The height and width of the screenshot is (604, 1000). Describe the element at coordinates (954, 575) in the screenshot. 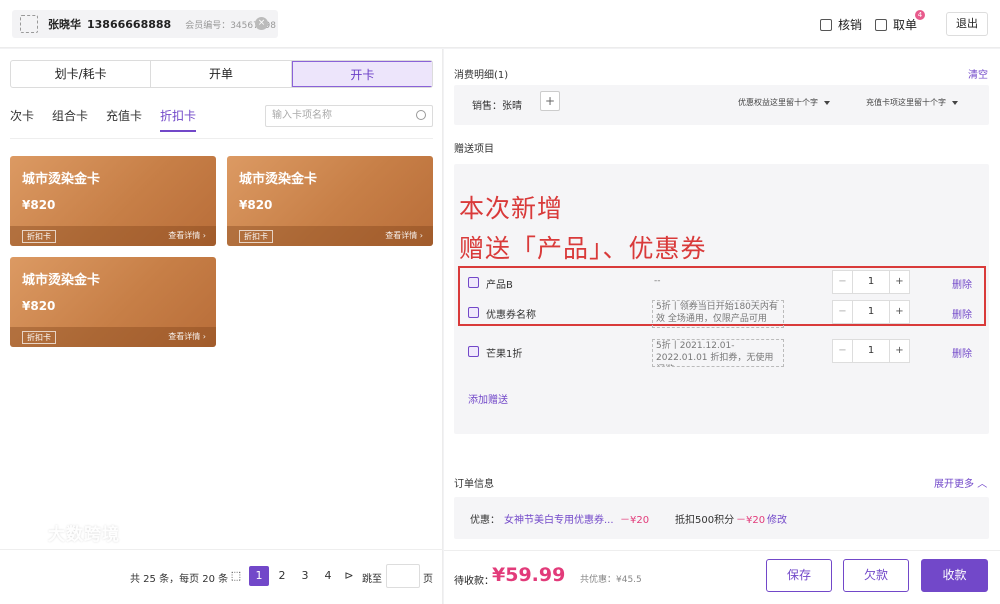

I see `collect-button: 收款` at that location.